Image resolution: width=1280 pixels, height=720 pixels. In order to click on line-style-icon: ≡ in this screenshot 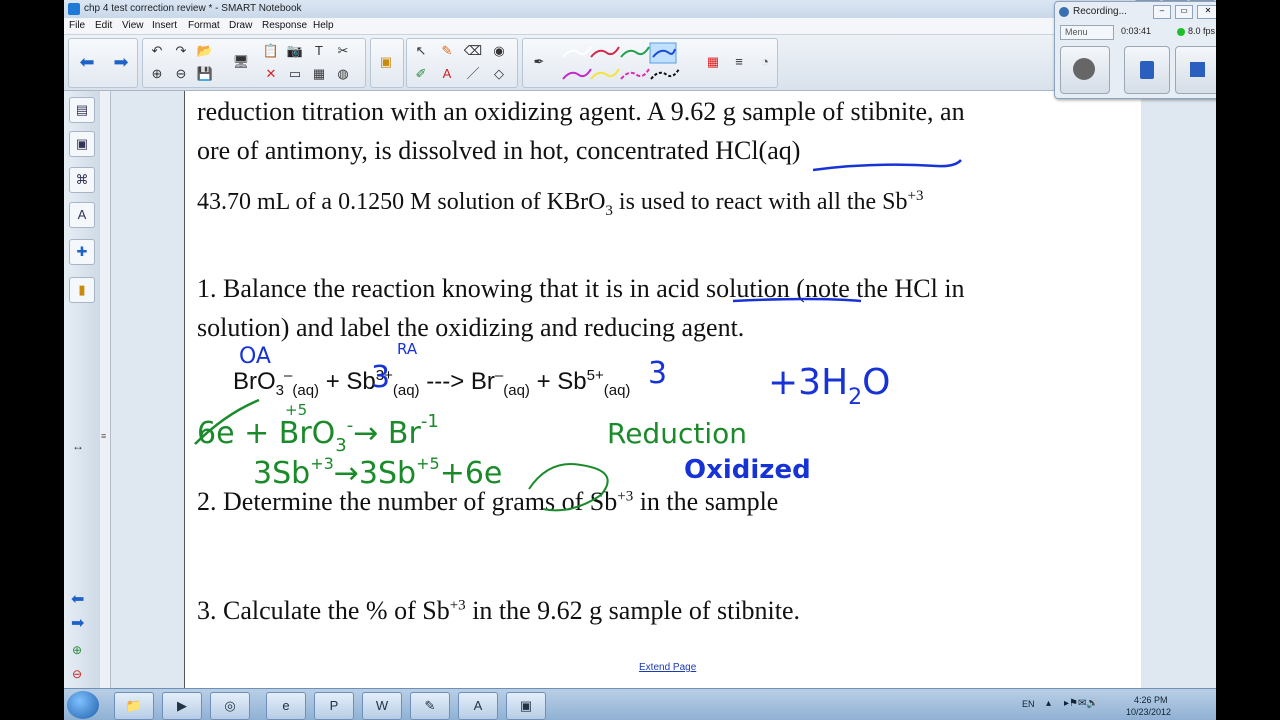, I will do `click(739, 62)`.